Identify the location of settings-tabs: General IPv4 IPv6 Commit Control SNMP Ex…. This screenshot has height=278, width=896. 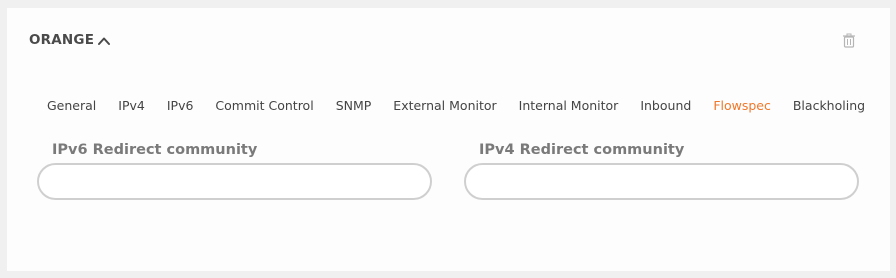
(467, 105).